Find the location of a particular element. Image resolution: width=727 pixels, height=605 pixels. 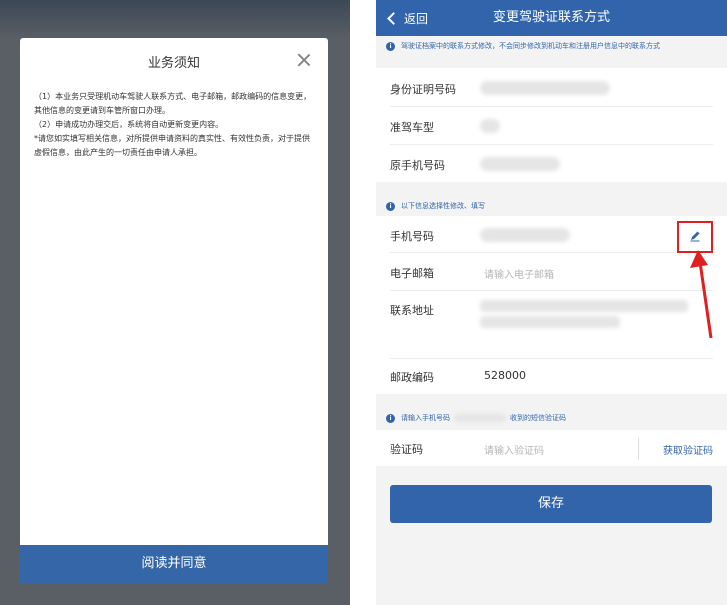

id-number-row: 身份证明号码 is located at coordinates (551, 87).